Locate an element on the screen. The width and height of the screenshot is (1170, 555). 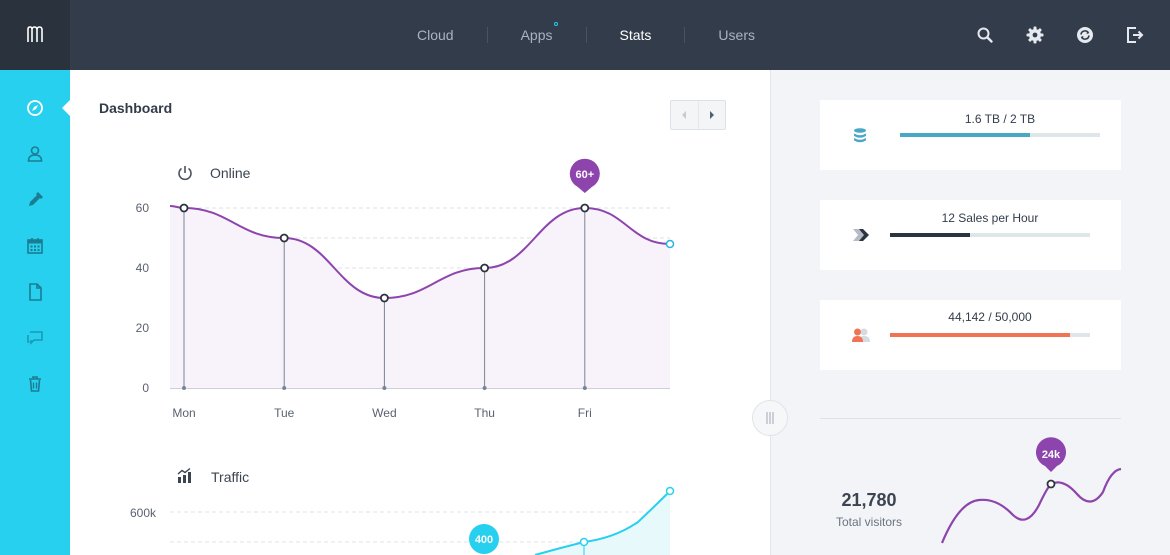
y-tick-label: 40 is located at coordinates (143, 268).